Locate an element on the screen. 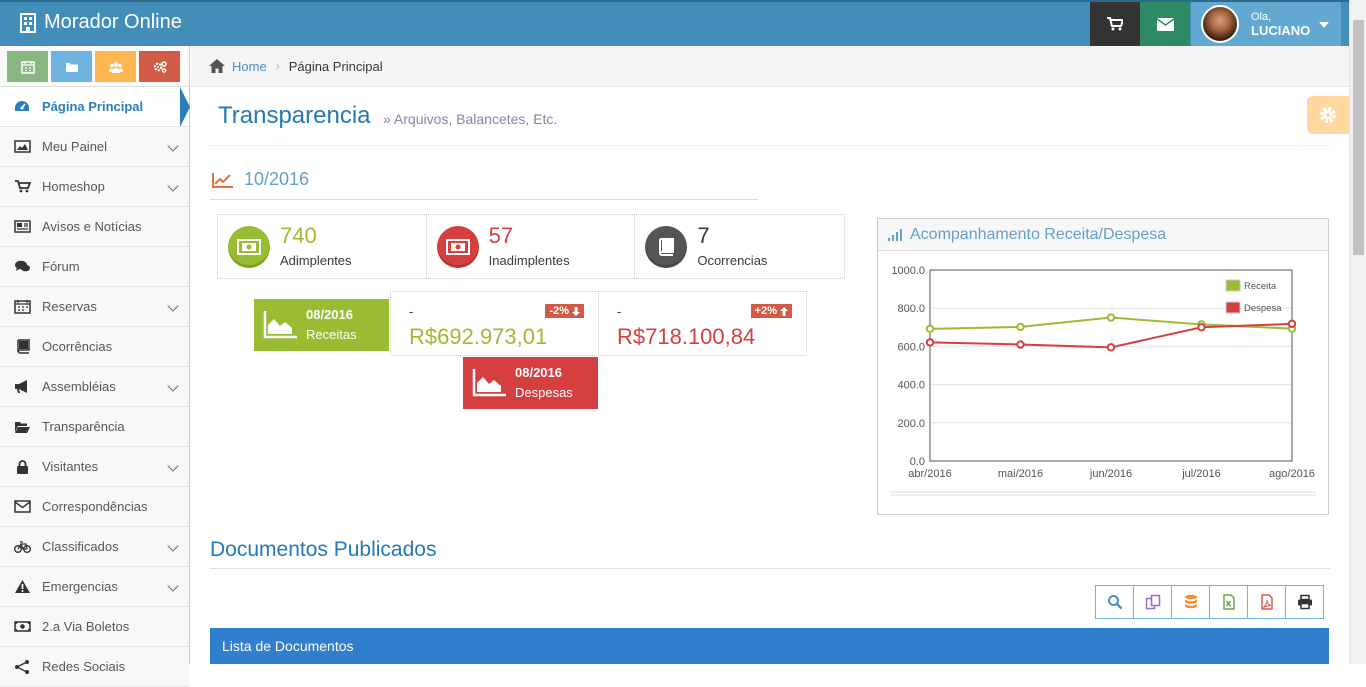 This screenshot has height=687, width=1366. stat-circle-adimplentes is located at coordinates (249, 246).